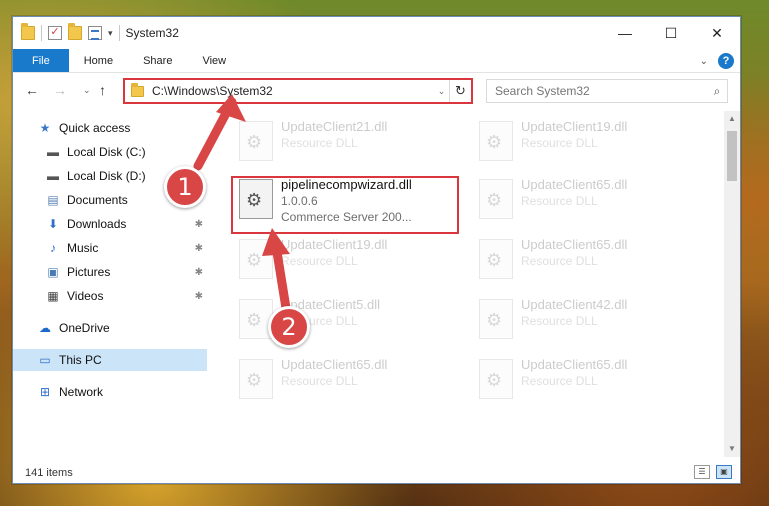 This screenshot has width=769, height=506. Describe the element at coordinates (49, 473) in the screenshot. I see `item-count: 141 items` at that location.